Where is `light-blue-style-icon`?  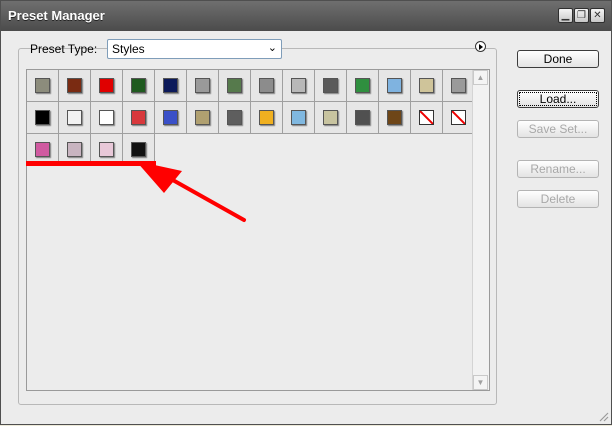
light-blue-style-icon is located at coordinates (298, 117).